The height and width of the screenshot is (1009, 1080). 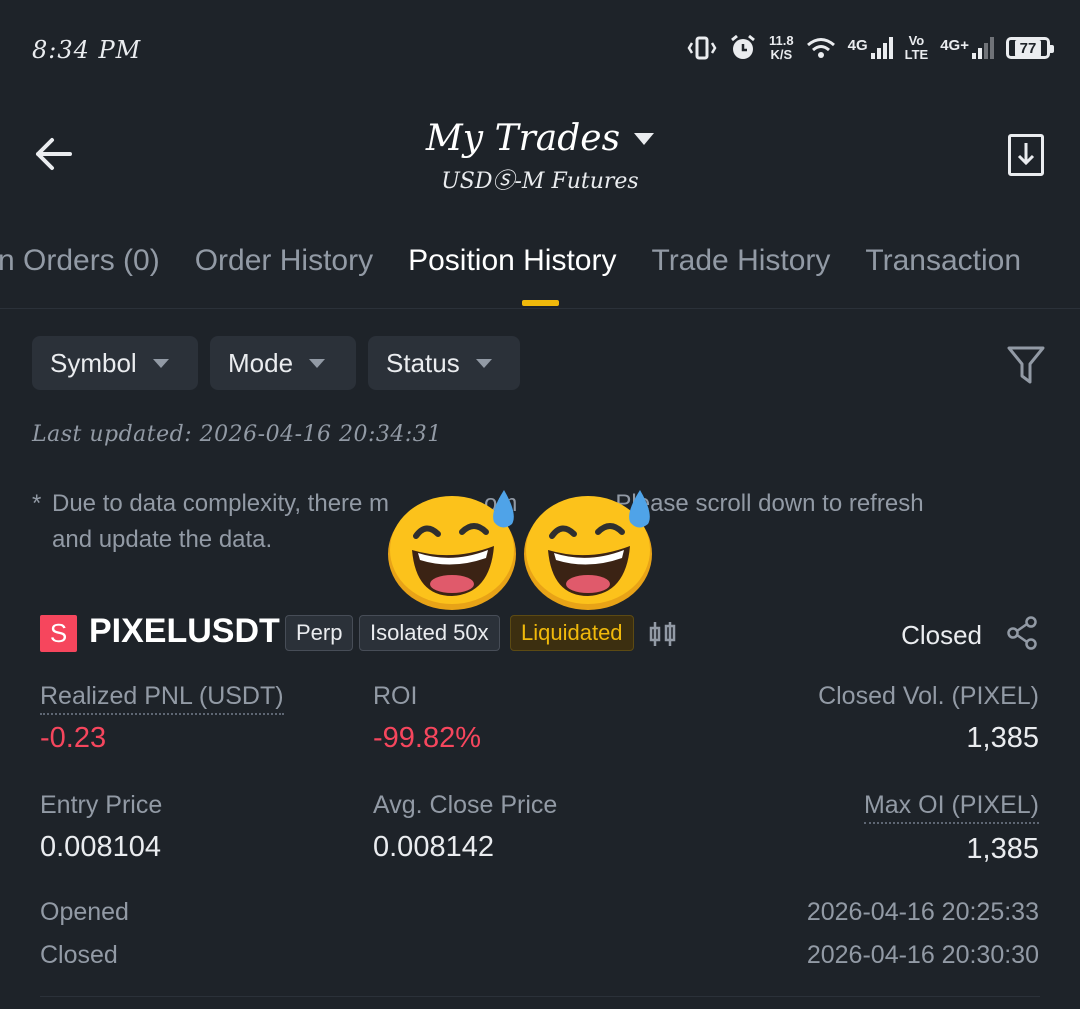 What do you see at coordinates (540, 996) in the screenshot?
I see `card-divider` at bounding box center [540, 996].